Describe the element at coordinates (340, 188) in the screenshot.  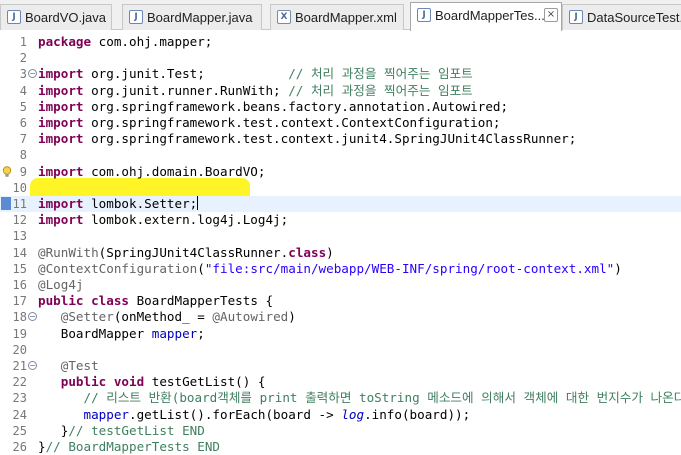
I see `code-line: 10` at that location.